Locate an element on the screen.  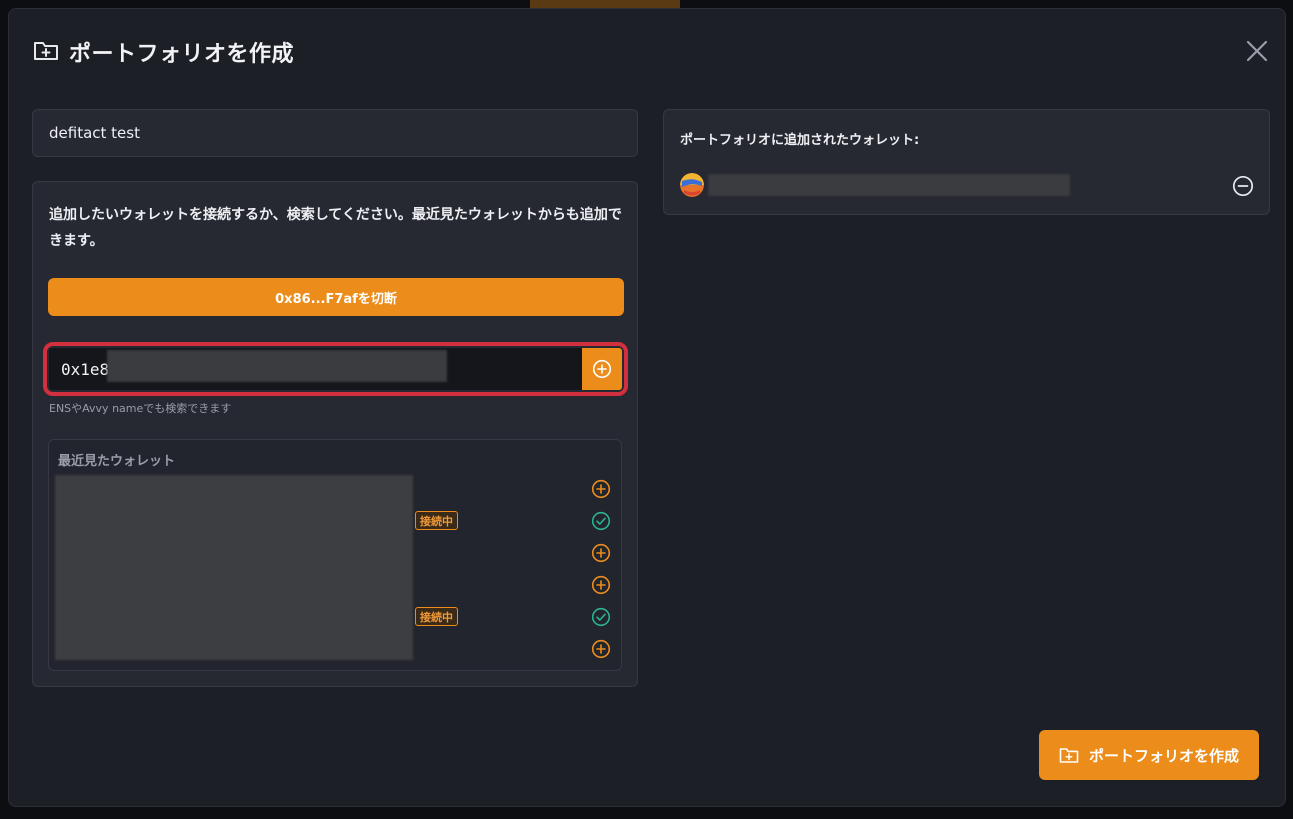
minus-circle-icon is located at coordinates (1243, 186).